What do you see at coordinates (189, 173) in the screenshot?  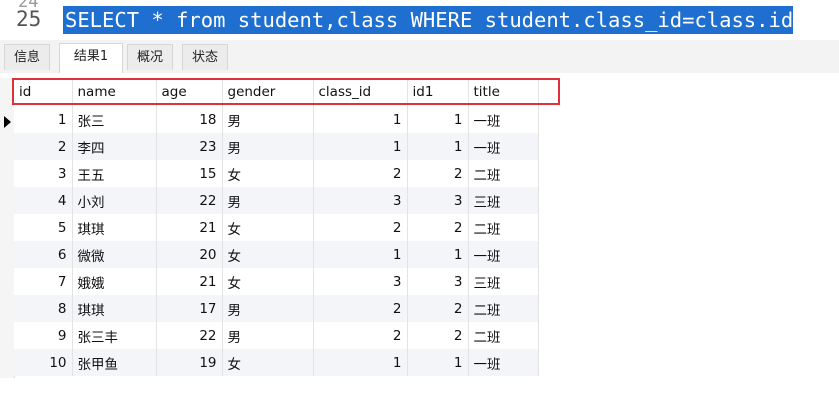 I see `cell-age: 15` at bounding box center [189, 173].